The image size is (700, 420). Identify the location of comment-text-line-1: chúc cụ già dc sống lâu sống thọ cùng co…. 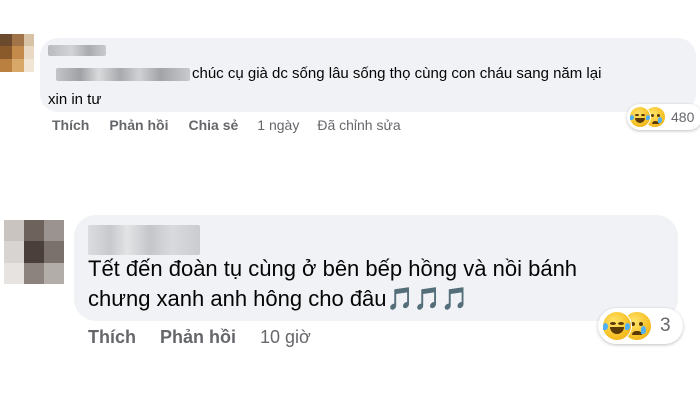
(397, 73).